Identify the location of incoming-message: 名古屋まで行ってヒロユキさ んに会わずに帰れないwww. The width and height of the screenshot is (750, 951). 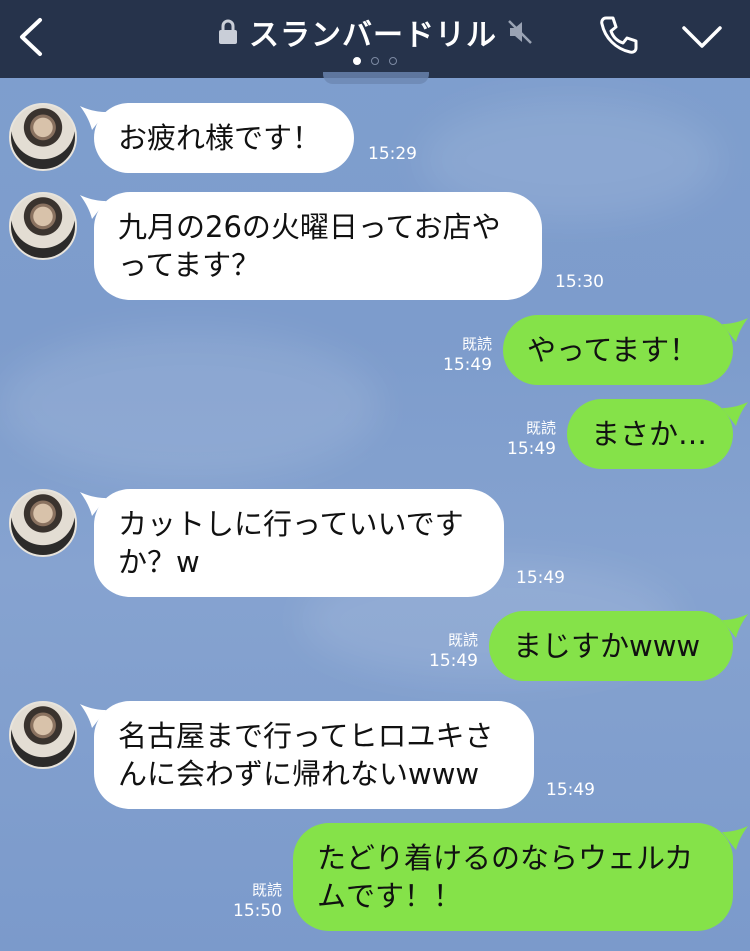
(314, 755).